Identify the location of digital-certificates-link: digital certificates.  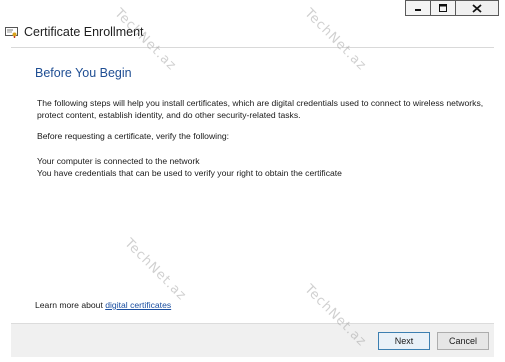
(138, 305).